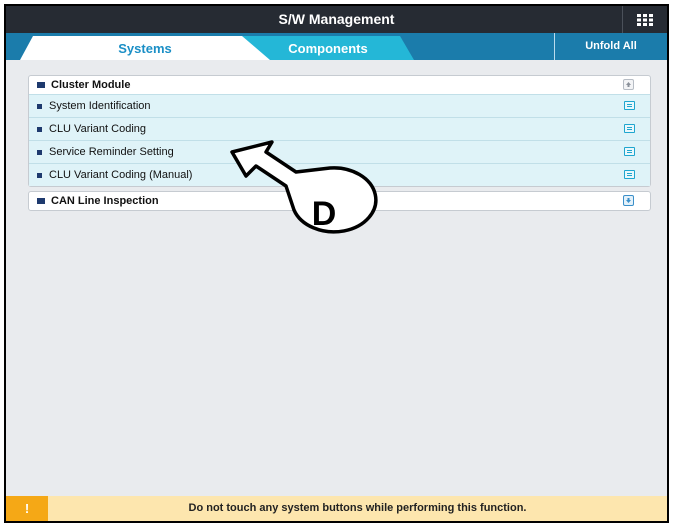 The image size is (675, 527). What do you see at coordinates (105, 201) in the screenshot?
I see `group-title: CAN Line Inspection` at bounding box center [105, 201].